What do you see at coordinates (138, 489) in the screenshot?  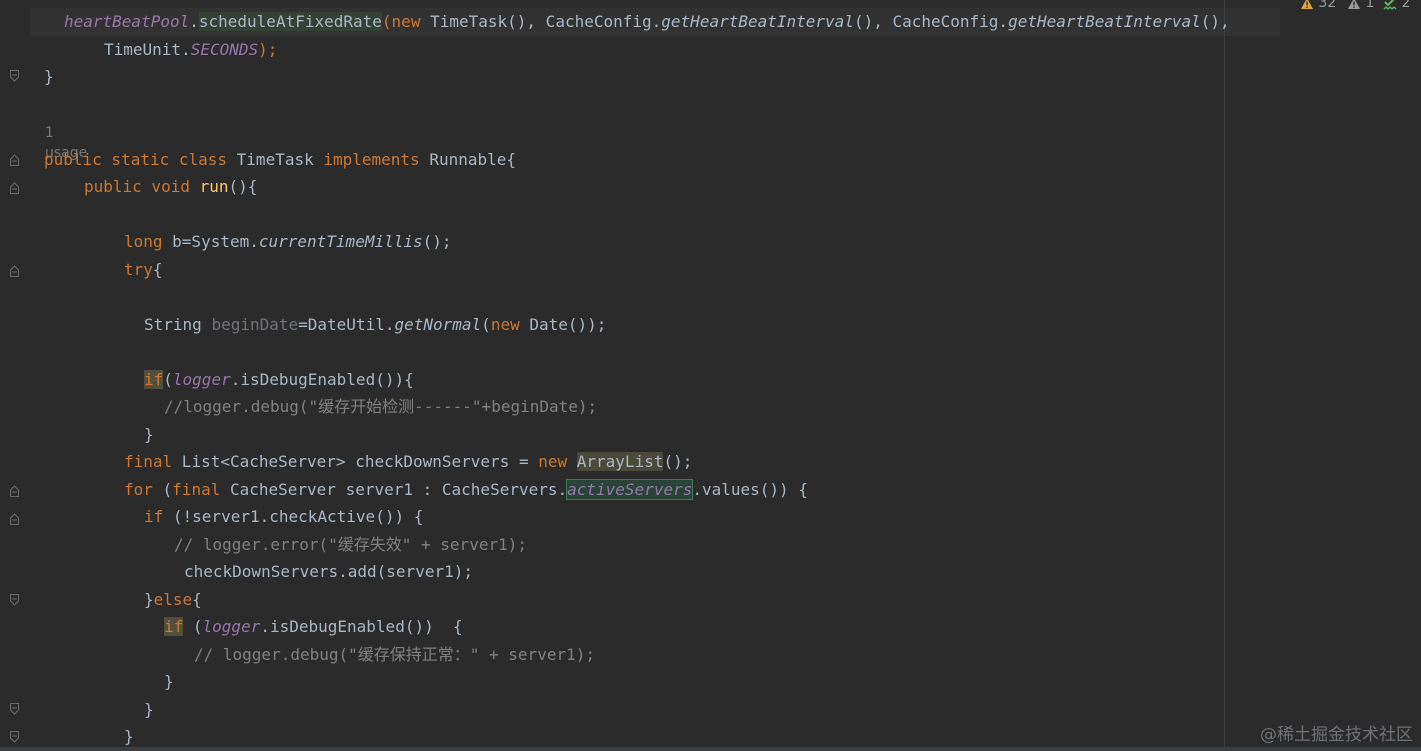 I see `keyword-token: for` at bounding box center [138, 489].